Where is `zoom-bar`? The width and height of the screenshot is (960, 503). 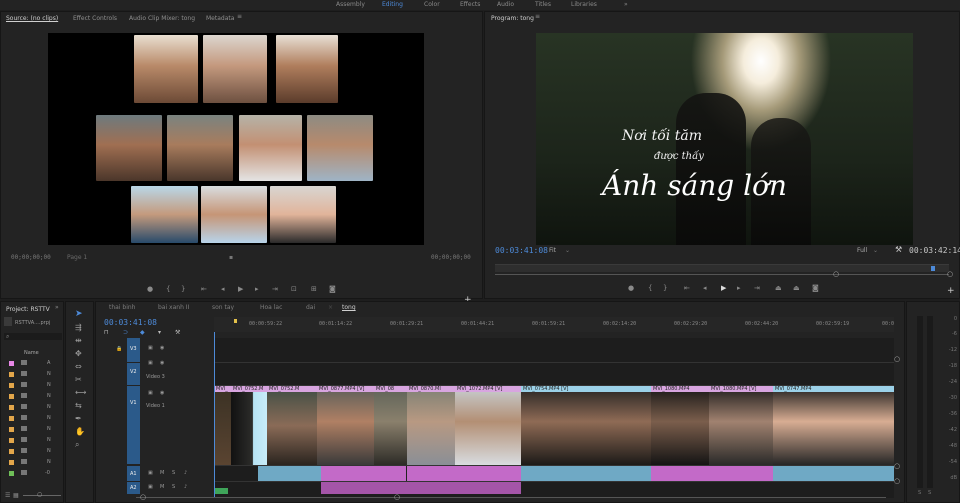
zoom-bar is located at coordinates (722, 274).